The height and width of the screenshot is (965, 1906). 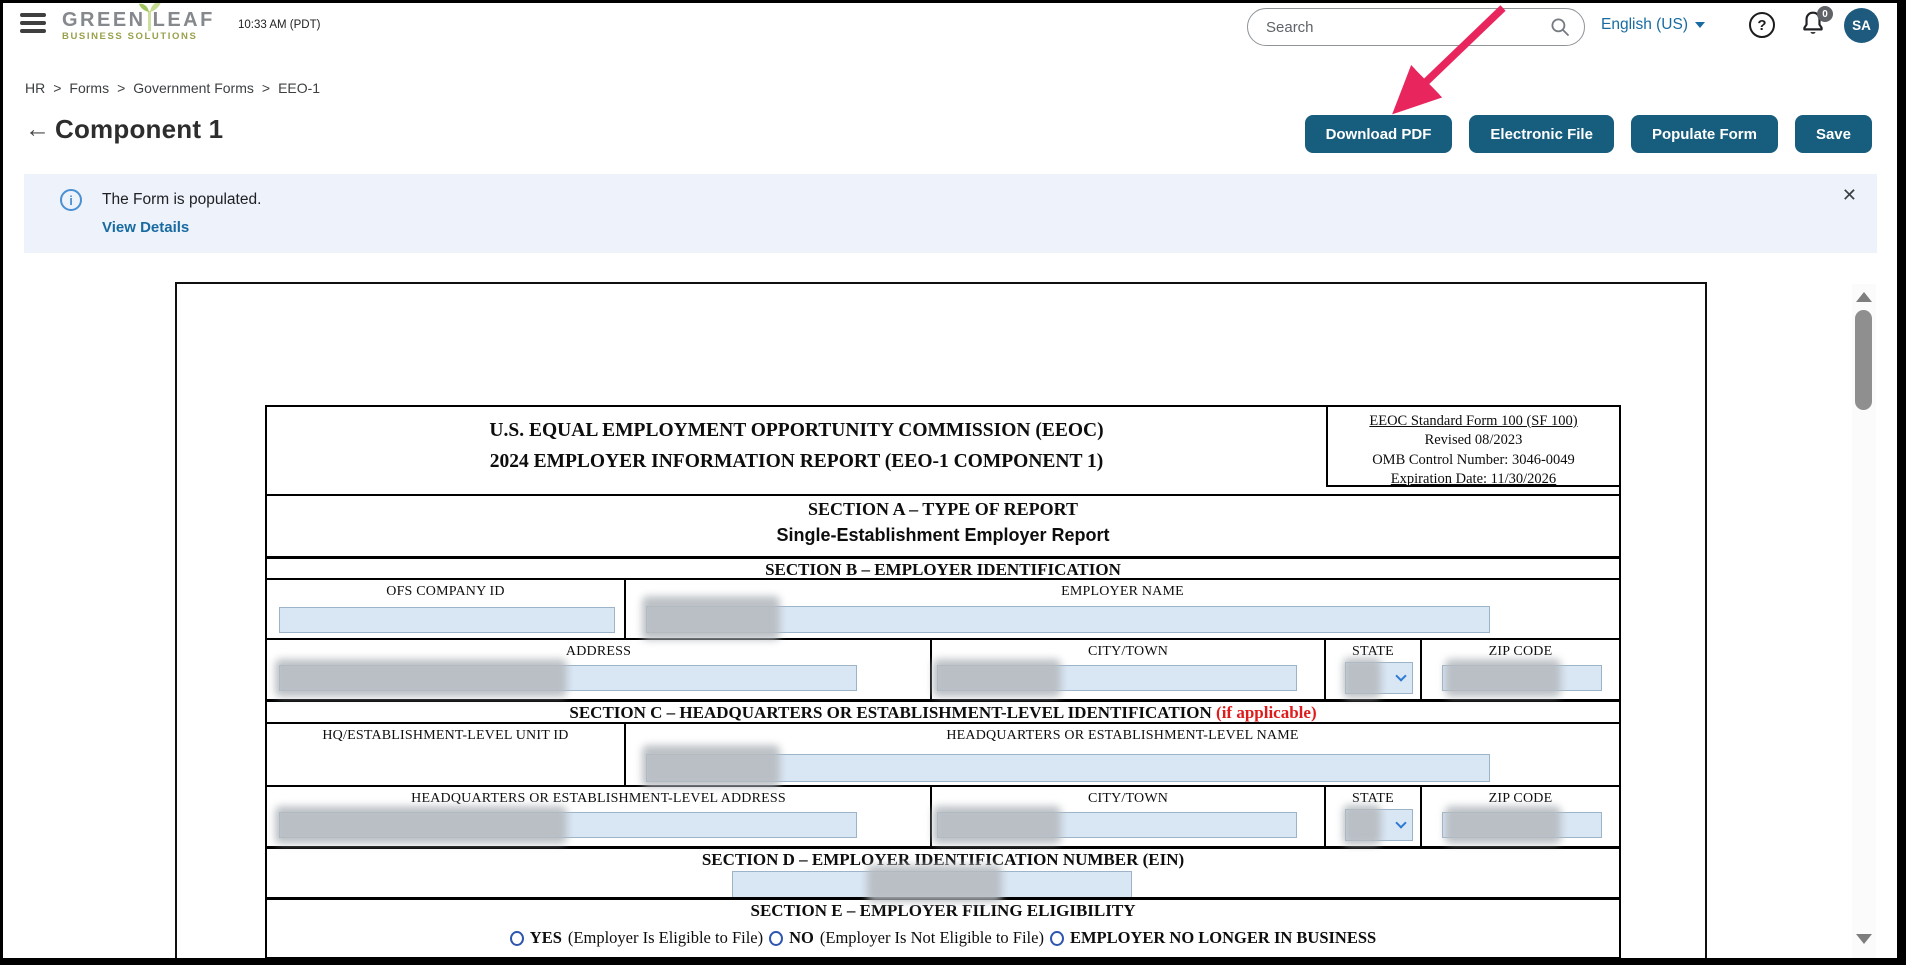 I want to click on form-number: EEOC Standard Form 100 (SF 100), so click(x=1473, y=421).